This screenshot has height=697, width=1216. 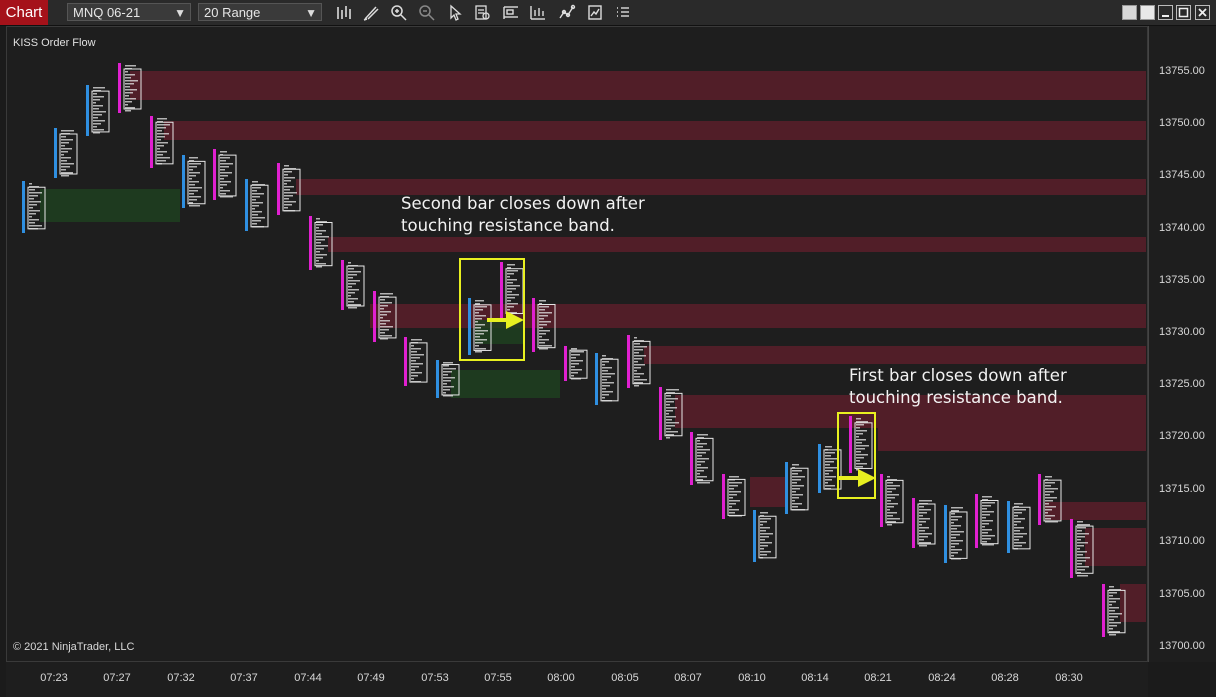 What do you see at coordinates (1182, 280) in the screenshot?
I see `price-tick-label: 13735.00` at bounding box center [1182, 280].